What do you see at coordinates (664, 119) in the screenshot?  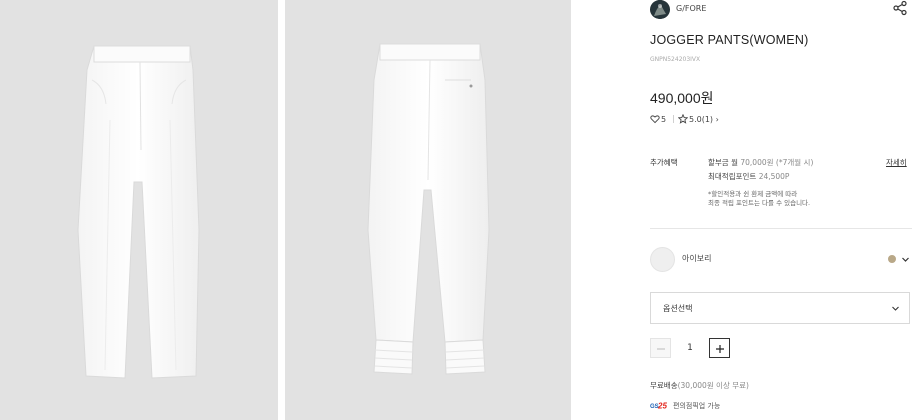 I see `likes-count: 5` at bounding box center [664, 119].